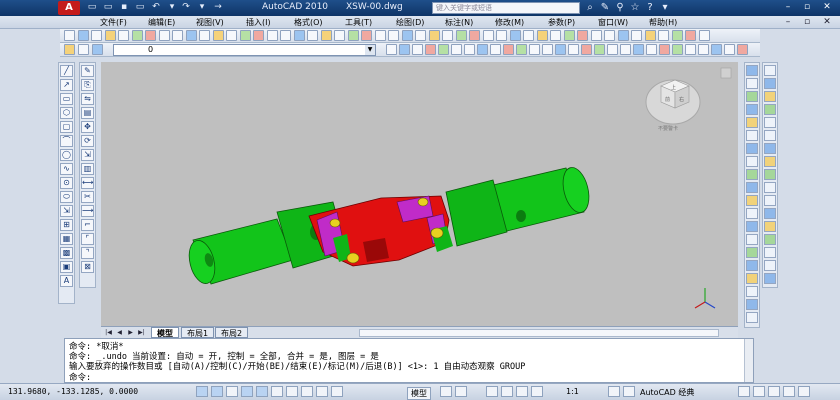  What do you see at coordinates (307, 391) in the screenshot?
I see `dyn-toggle` at bounding box center [307, 391].